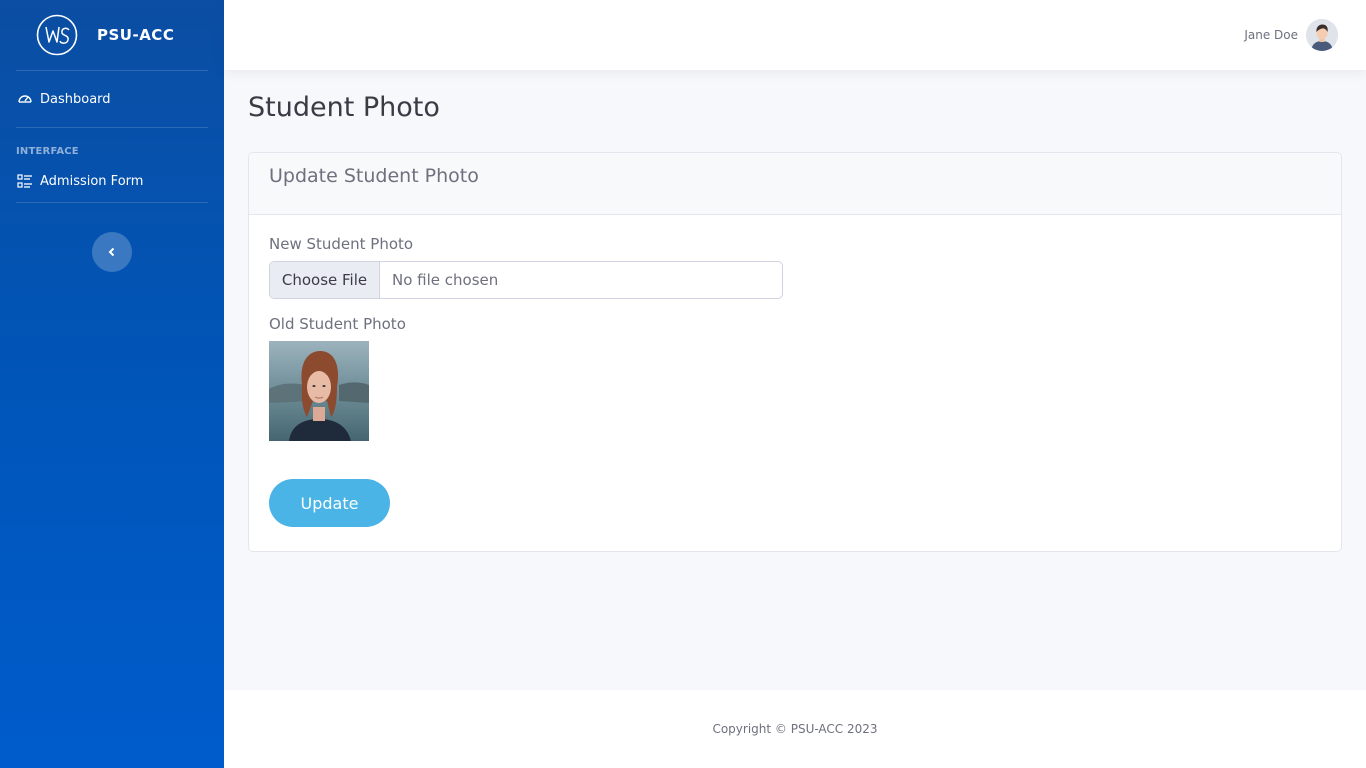  What do you see at coordinates (112, 99) in the screenshot?
I see `sidebar-item-dashboard: Dashboard` at bounding box center [112, 99].